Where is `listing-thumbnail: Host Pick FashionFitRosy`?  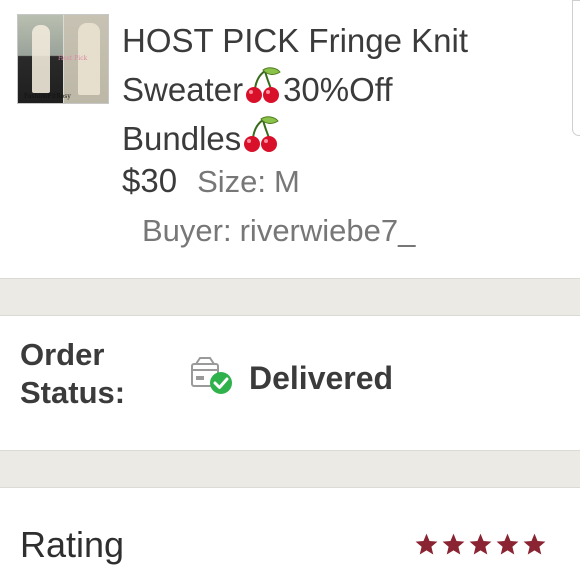
listing-thumbnail: Host Pick FashionFitRosy is located at coordinates (63, 59).